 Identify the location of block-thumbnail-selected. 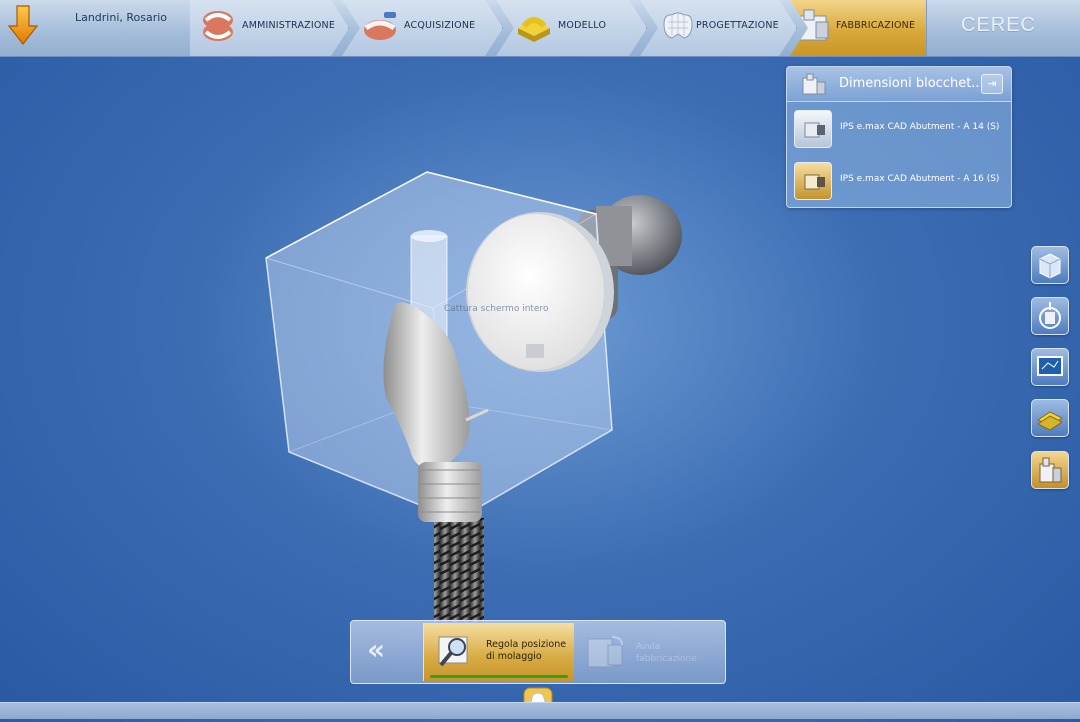
(813, 181).